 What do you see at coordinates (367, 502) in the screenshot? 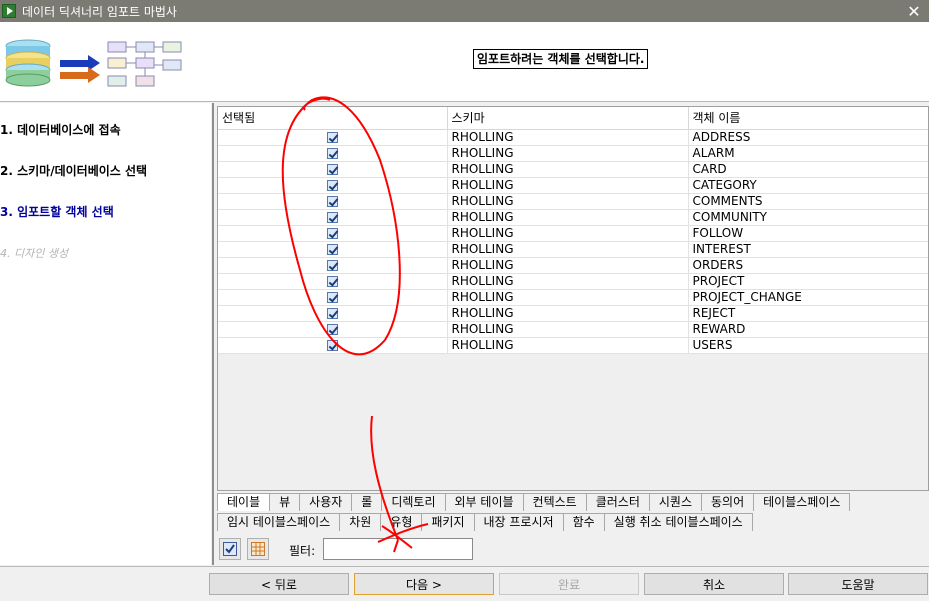
I see `tab-tabs-row1-3: 롤` at bounding box center [367, 502].